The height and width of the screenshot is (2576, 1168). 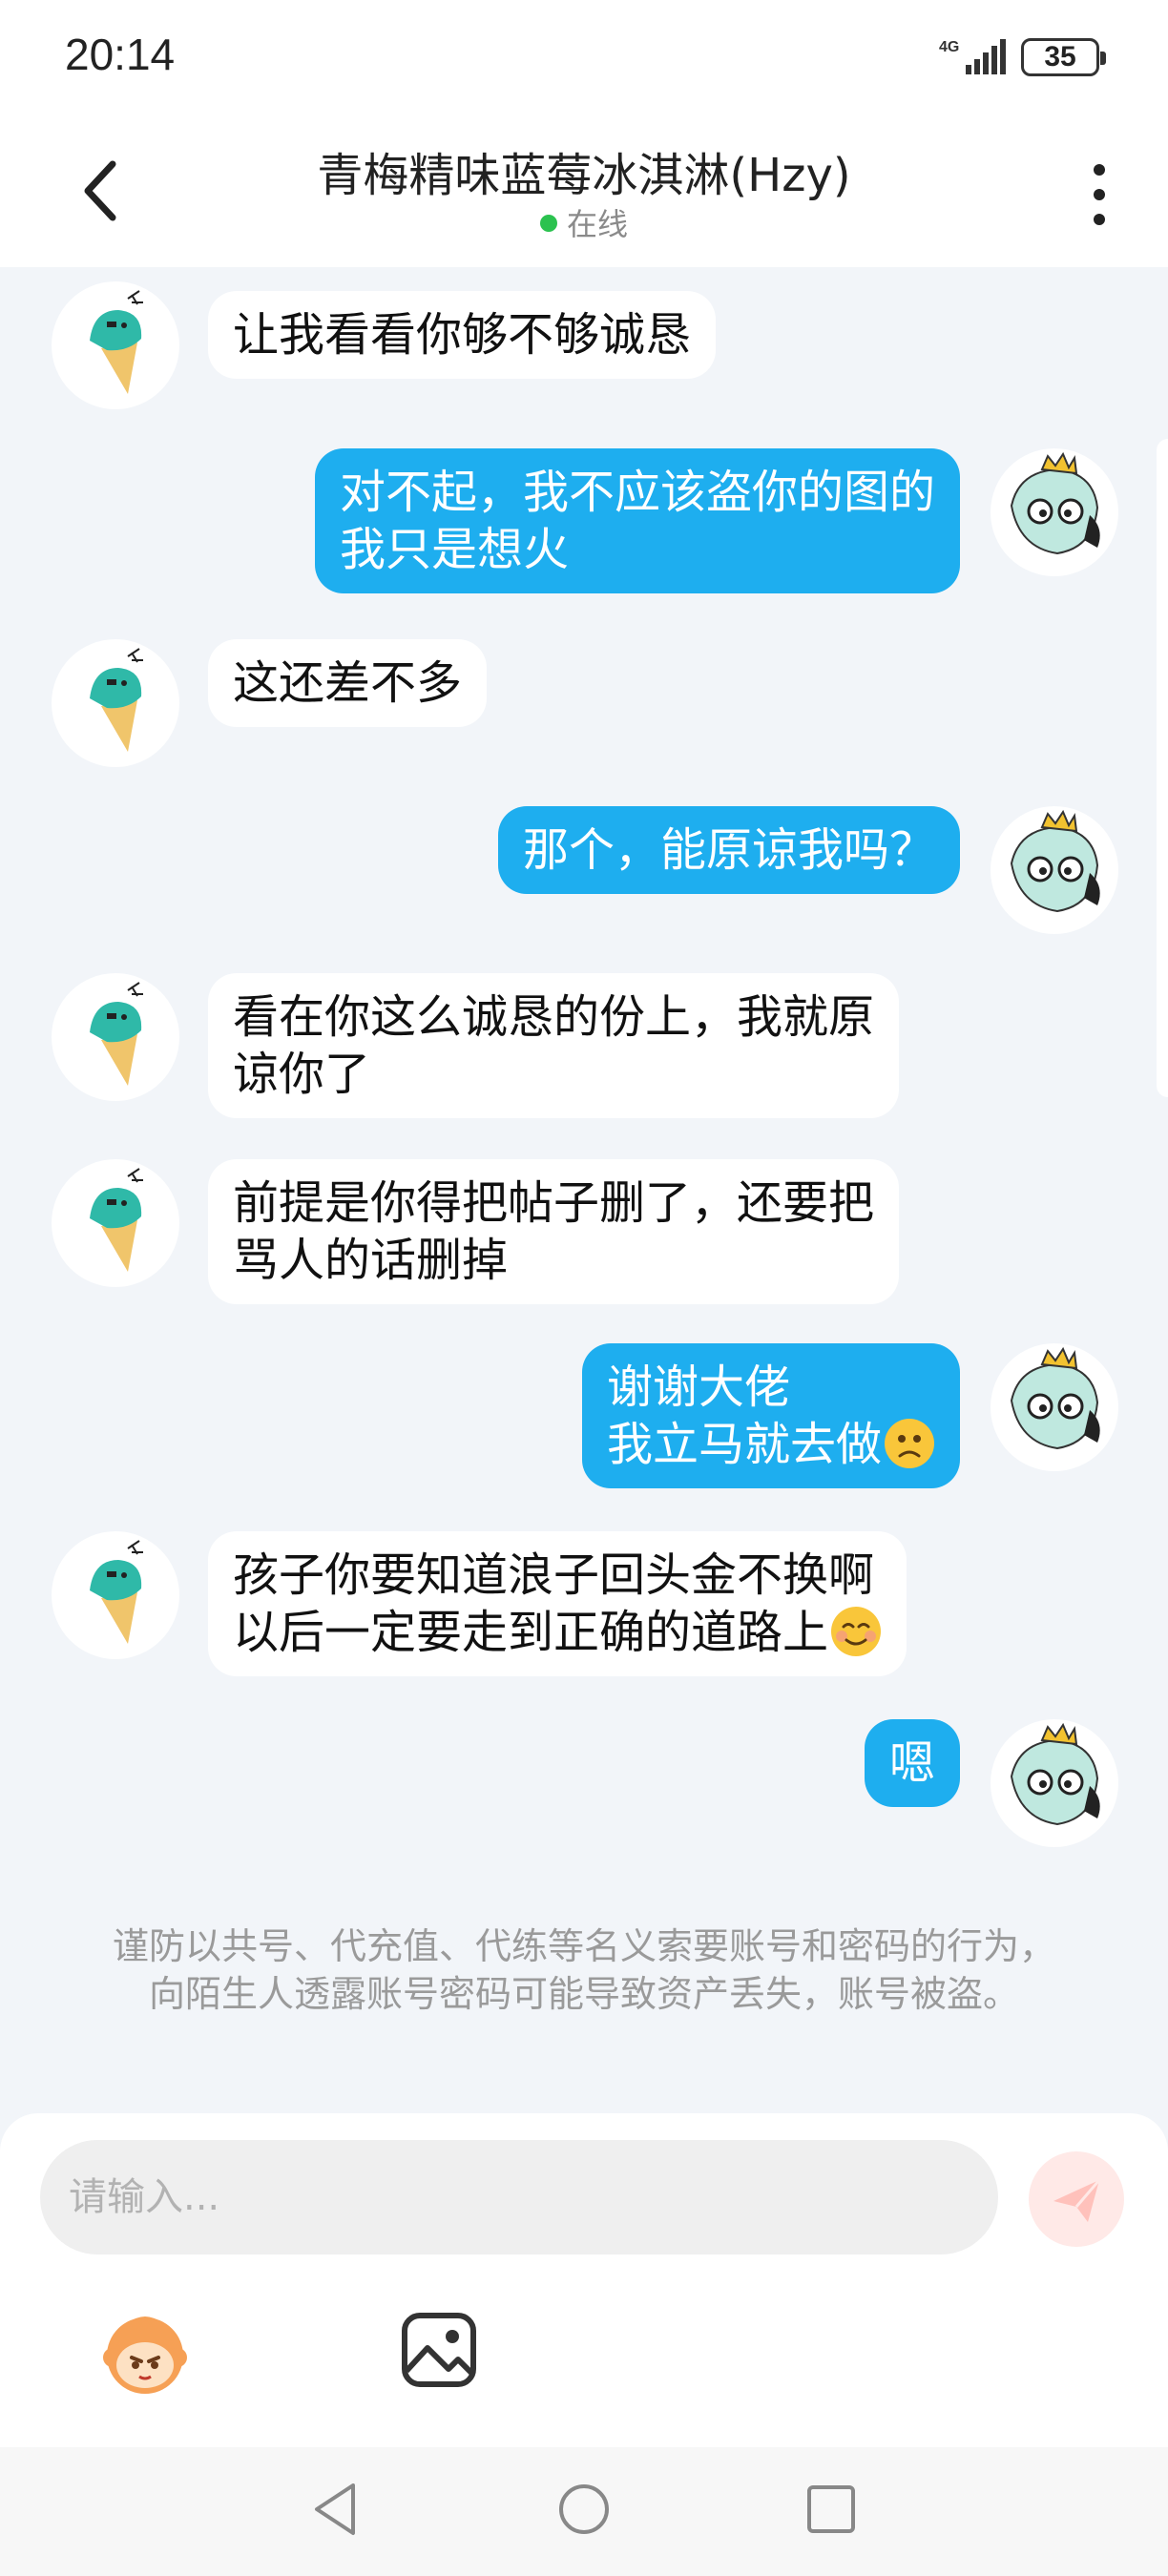 What do you see at coordinates (439, 2350) in the screenshot?
I see `image-icon` at bounding box center [439, 2350].